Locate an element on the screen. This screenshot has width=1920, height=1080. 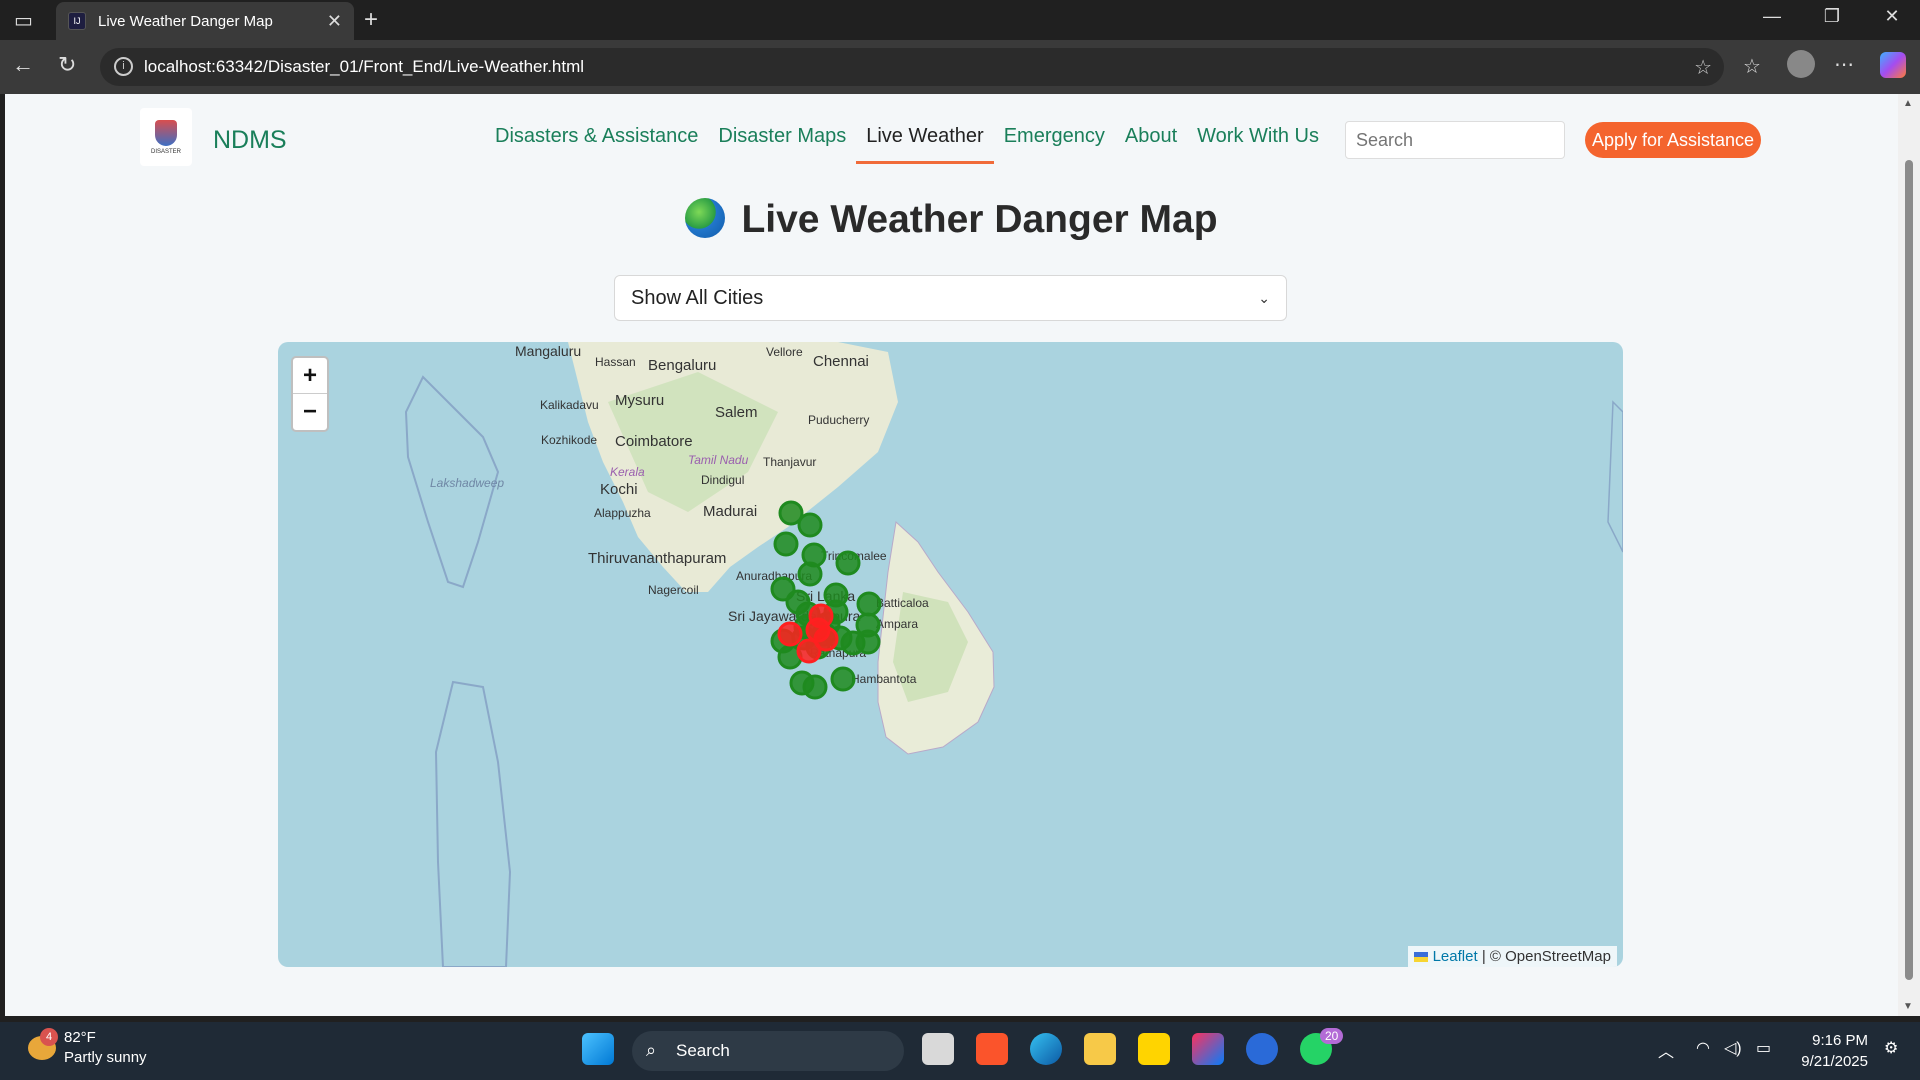
nav-work-with-us: Work With Us is located at coordinates (1258, 147).